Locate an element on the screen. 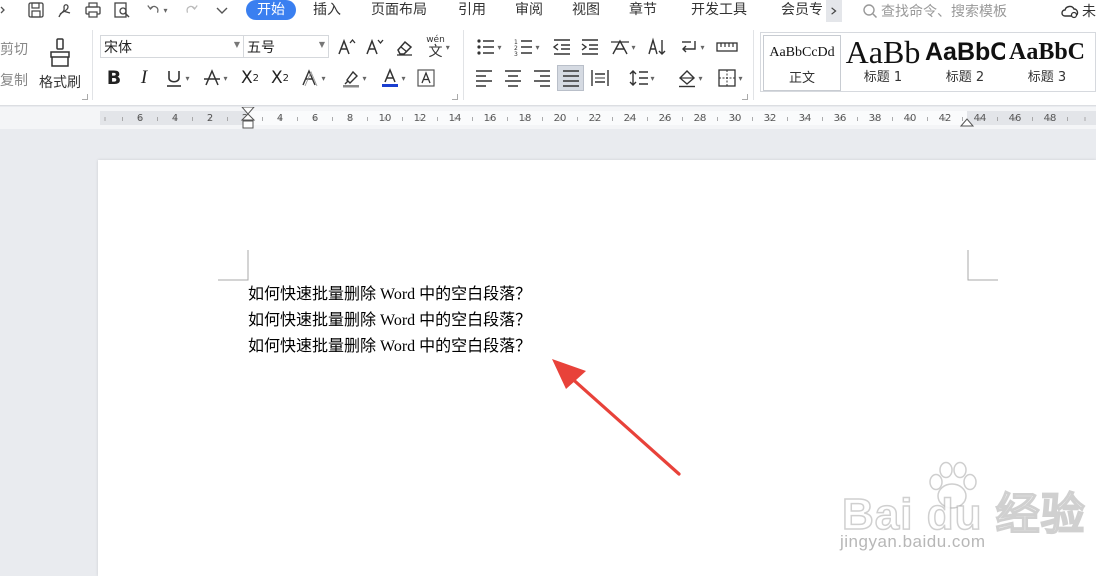 This screenshot has height=576, width=1096. cloud-sync: 未 is located at coordinates (1078, 11).